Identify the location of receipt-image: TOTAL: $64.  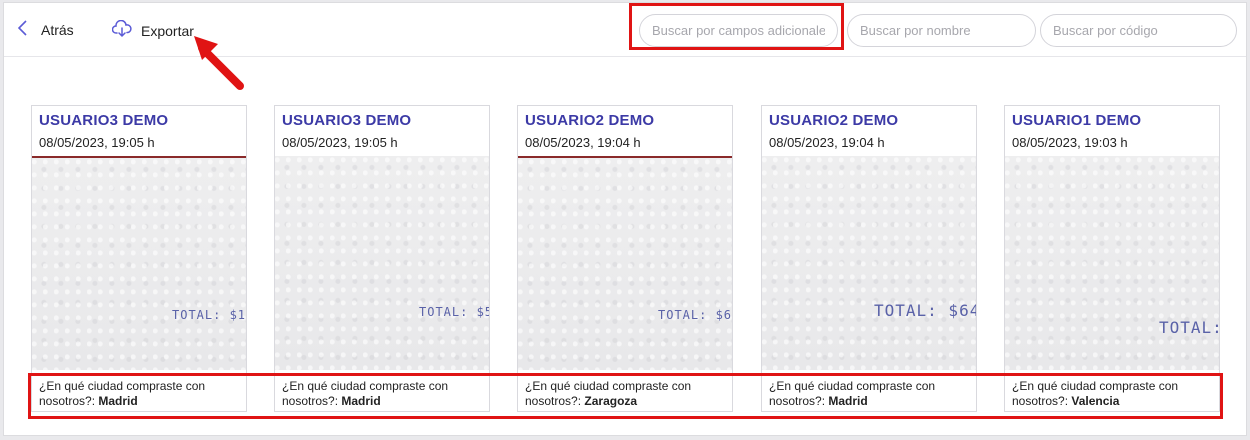
(869, 263).